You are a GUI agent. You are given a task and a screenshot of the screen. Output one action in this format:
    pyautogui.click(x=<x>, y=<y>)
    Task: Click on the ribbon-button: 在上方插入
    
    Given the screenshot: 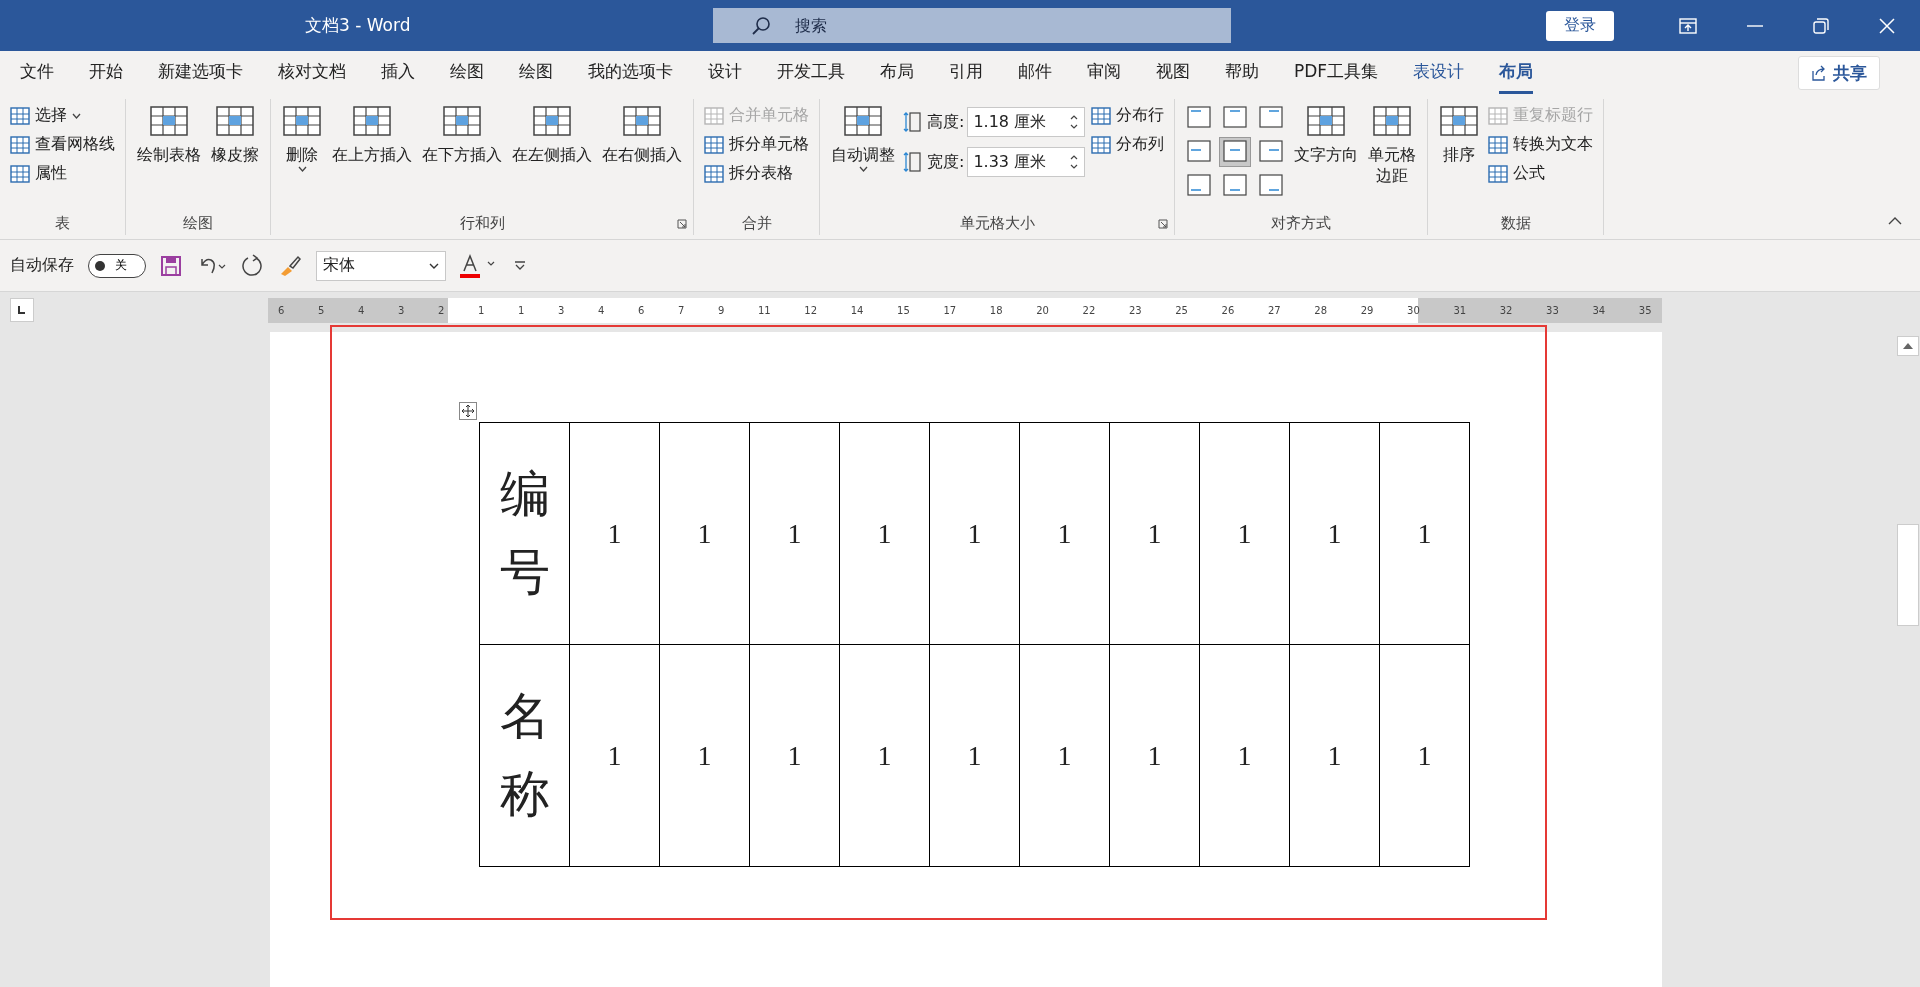 What is the action you would take?
    pyautogui.click(x=372, y=134)
    